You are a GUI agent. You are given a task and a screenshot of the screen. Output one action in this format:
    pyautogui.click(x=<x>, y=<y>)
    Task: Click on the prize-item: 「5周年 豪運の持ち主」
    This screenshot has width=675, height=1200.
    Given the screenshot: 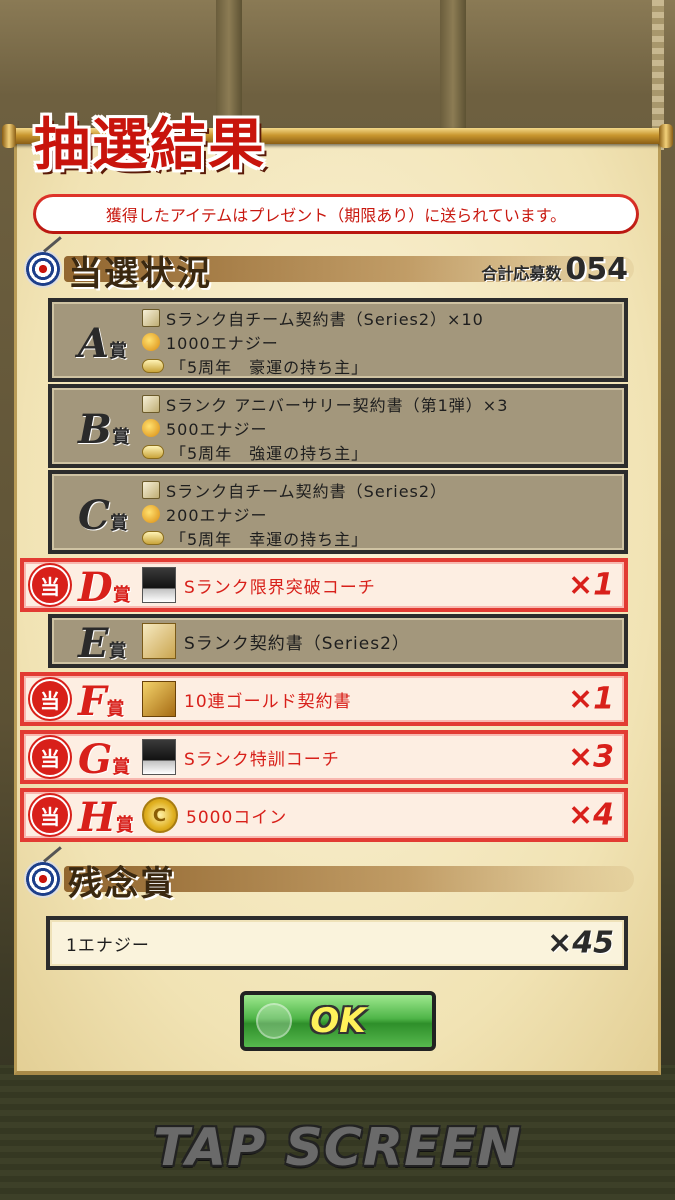 What is the action you would take?
    pyautogui.click(x=313, y=366)
    